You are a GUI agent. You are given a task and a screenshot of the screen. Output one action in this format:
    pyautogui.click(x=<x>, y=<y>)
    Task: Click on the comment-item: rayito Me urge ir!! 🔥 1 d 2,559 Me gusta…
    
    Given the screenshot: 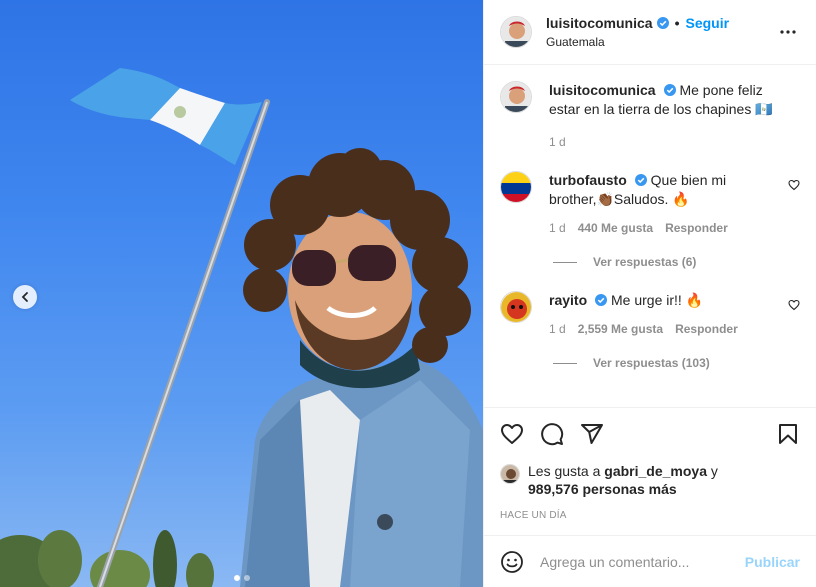 What is the action you would take?
    pyautogui.click(x=650, y=313)
    